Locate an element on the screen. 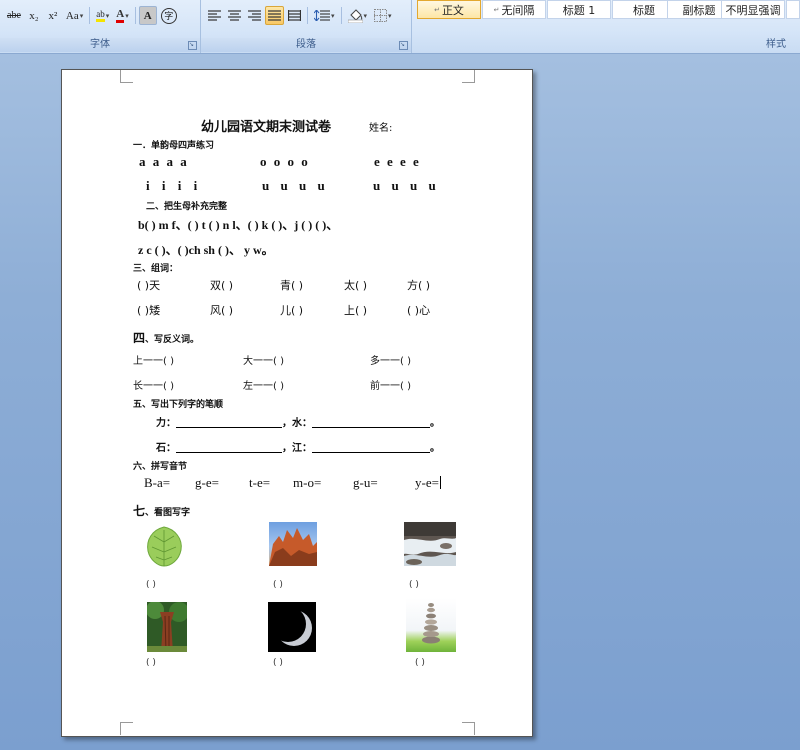 The image size is (800, 750). style-label: 不明显强调 is located at coordinates (753, 10).